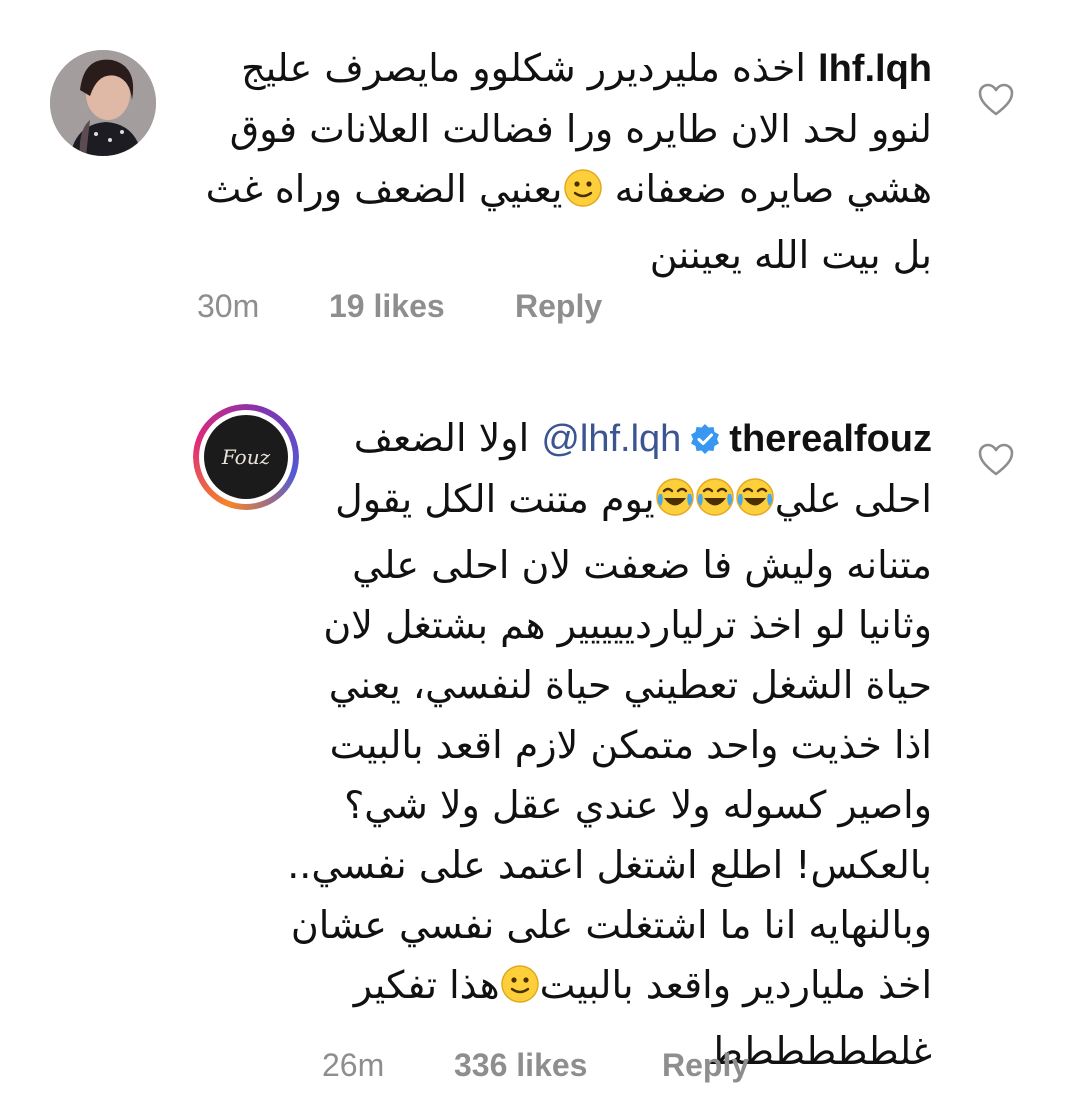 The image size is (1080, 1102). I want to click on comment-text-line: بالعكس! اطلع اشتغل اعتمد على نفسي.., so click(609, 865).